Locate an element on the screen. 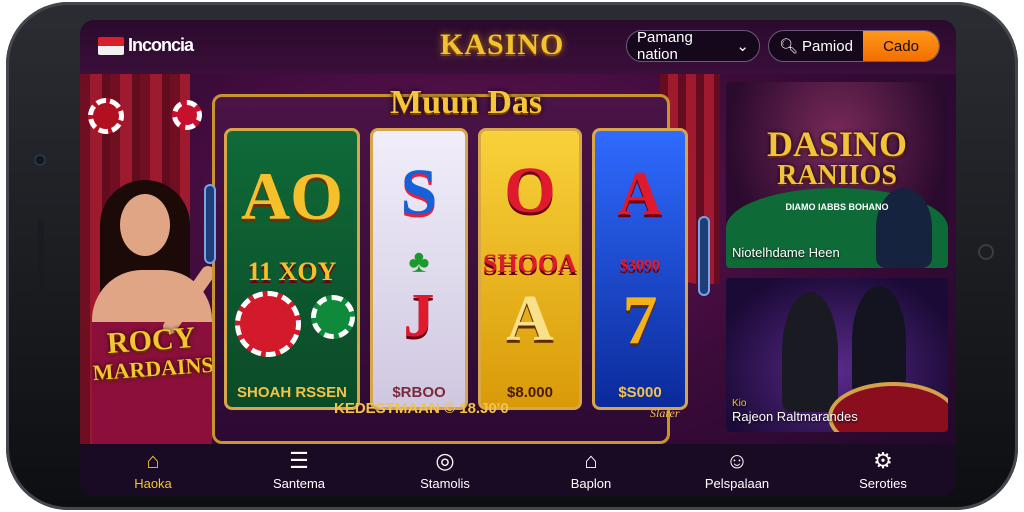 This screenshot has width=1024, height=512. reel-1: AO 11 XOY SHOAH RSSEN is located at coordinates (292, 269).